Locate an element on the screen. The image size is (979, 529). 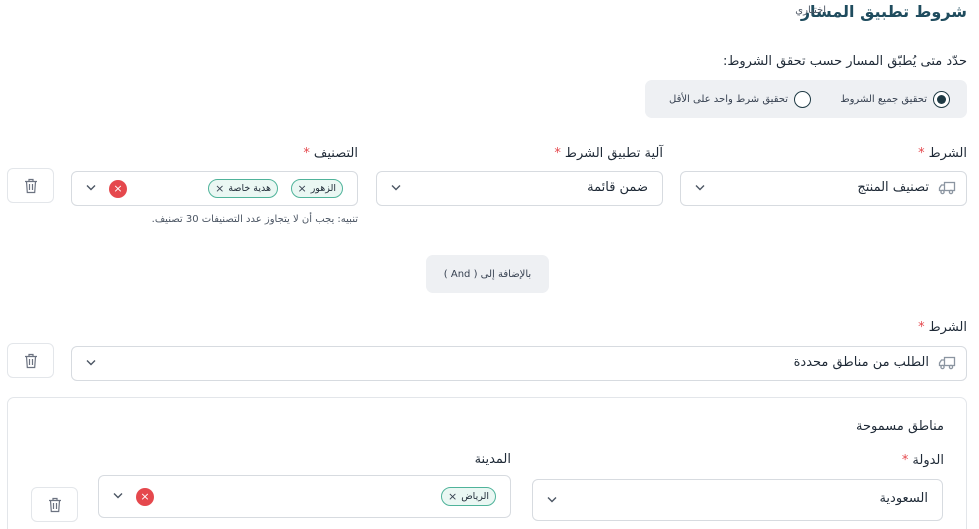
category-multiselect: الزهور × هدية خاصة × × is located at coordinates (214, 188).